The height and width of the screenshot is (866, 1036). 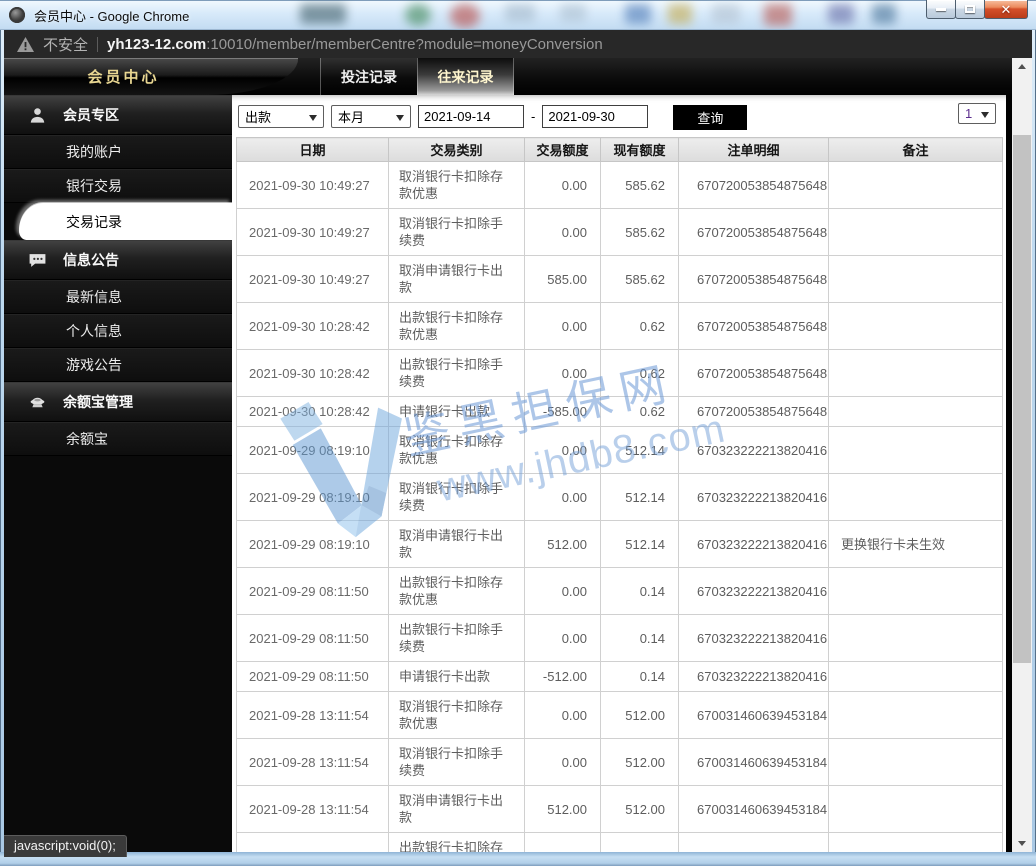 What do you see at coordinates (1022, 399) in the screenshot?
I see `scrollbar-thumb` at bounding box center [1022, 399].